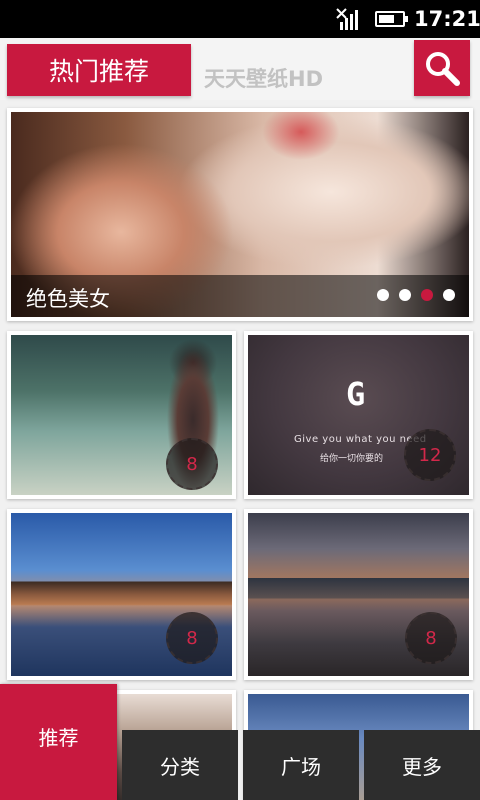  What do you see at coordinates (180, 765) in the screenshot?
I see `tab-category: 分类` at bounding box center [180, 765].